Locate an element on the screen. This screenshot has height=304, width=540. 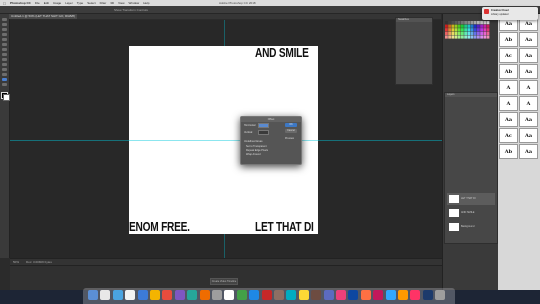
hand-tool-icon is located at coordinates (4, 84).